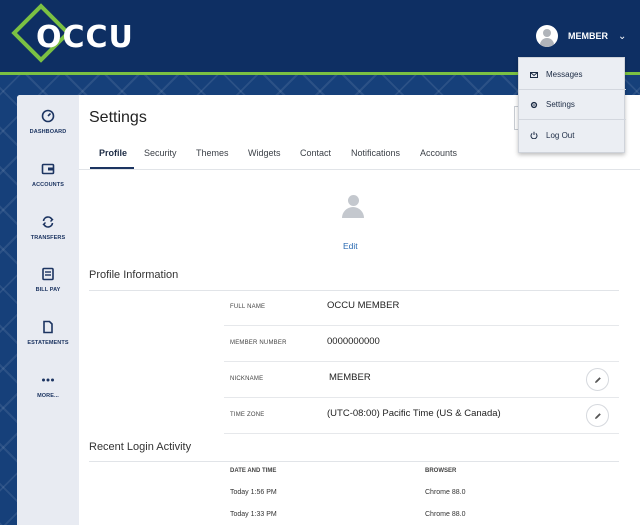 The height and width of the screenshot is (525, 640). I want to click on tab-contact: Contact, so click(315, 153).